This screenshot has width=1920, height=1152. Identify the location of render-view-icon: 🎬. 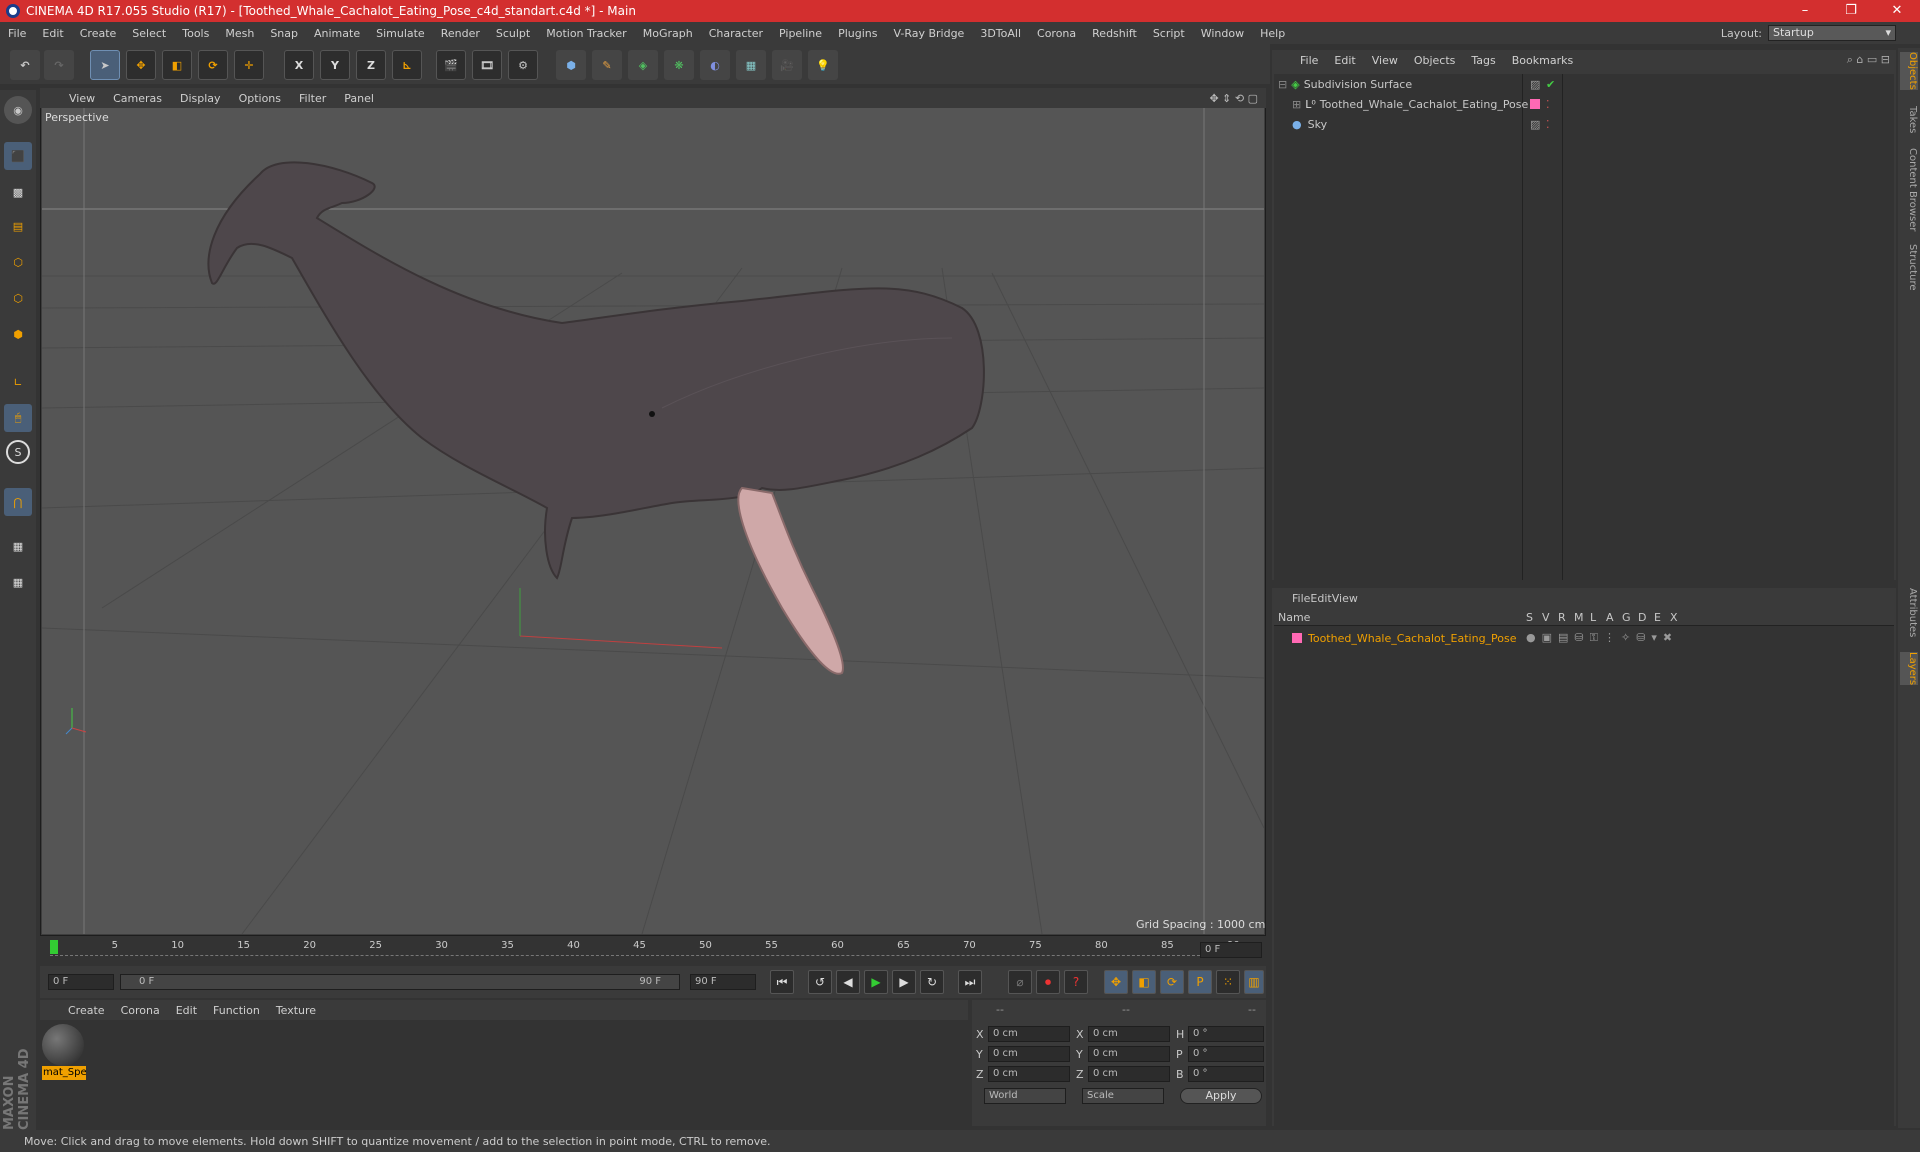
(451, 65).